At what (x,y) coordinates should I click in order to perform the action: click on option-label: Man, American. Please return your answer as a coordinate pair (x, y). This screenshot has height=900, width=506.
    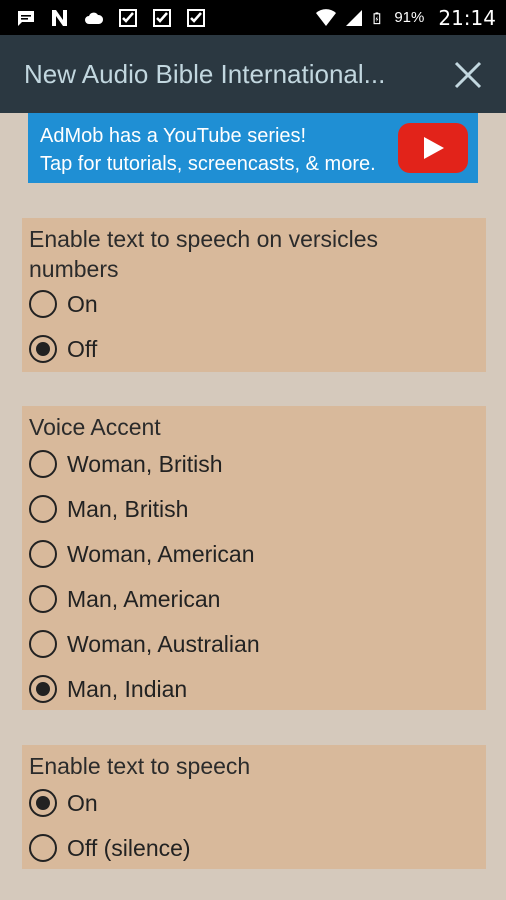
    Looking at the image, I should click on (144, 598).